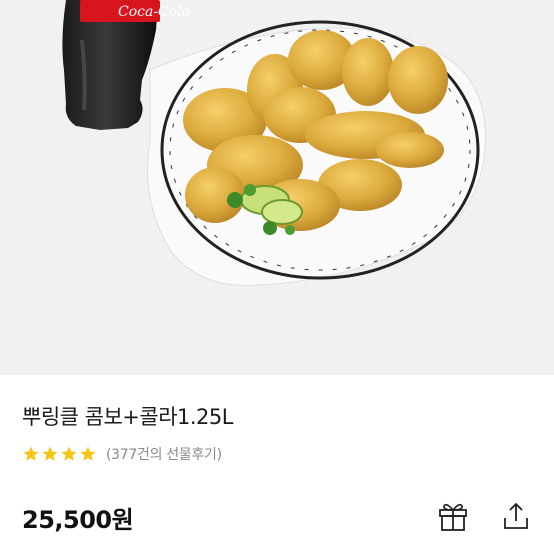  Describe the element at coordinates (78, 520) in the screenshot. I see `product-price: 25,500원` at that location.